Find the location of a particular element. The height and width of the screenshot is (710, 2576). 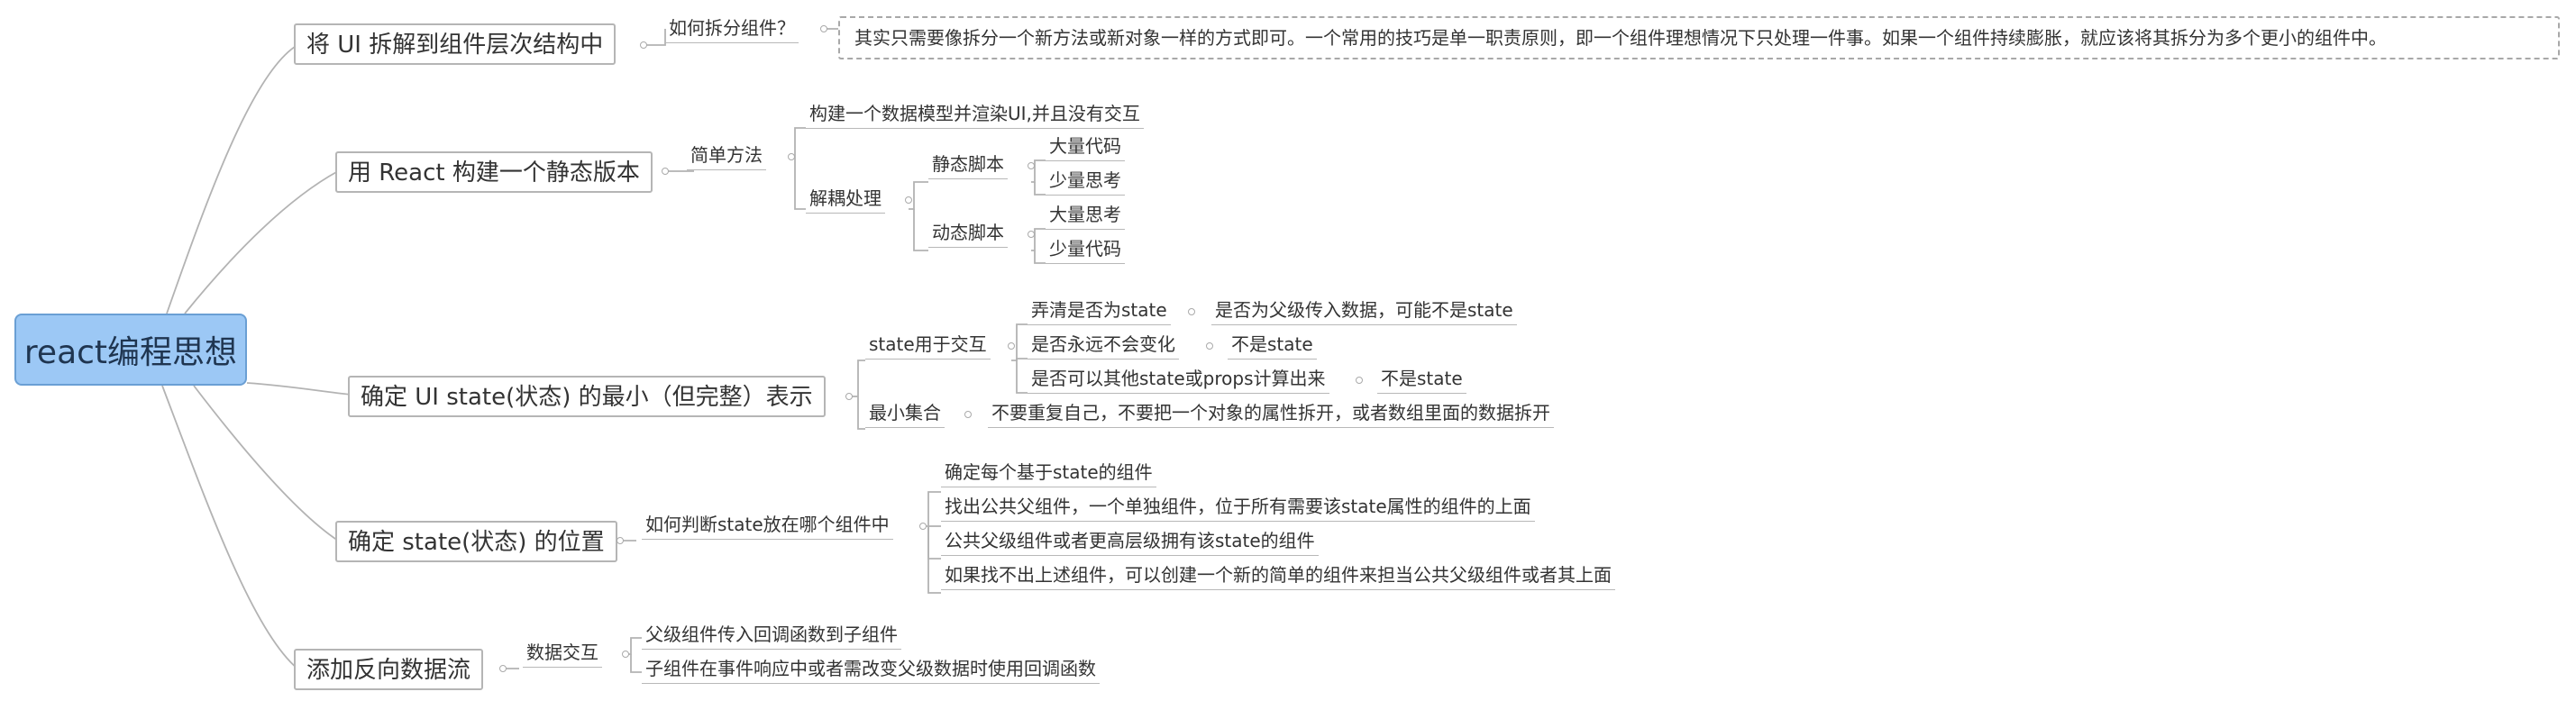

leaf-little-code: 少量代码 is located at coordinates (1085, 249).